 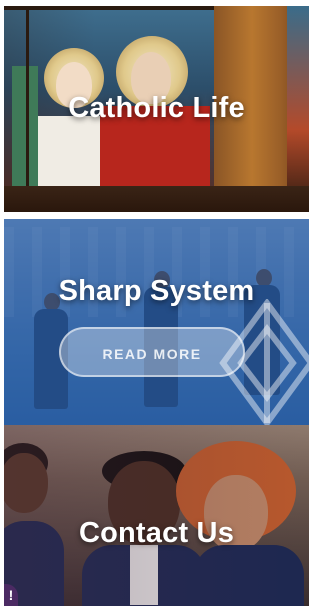 I want to click on contact-us-title: Contact Us, so click(x=156, y=533).